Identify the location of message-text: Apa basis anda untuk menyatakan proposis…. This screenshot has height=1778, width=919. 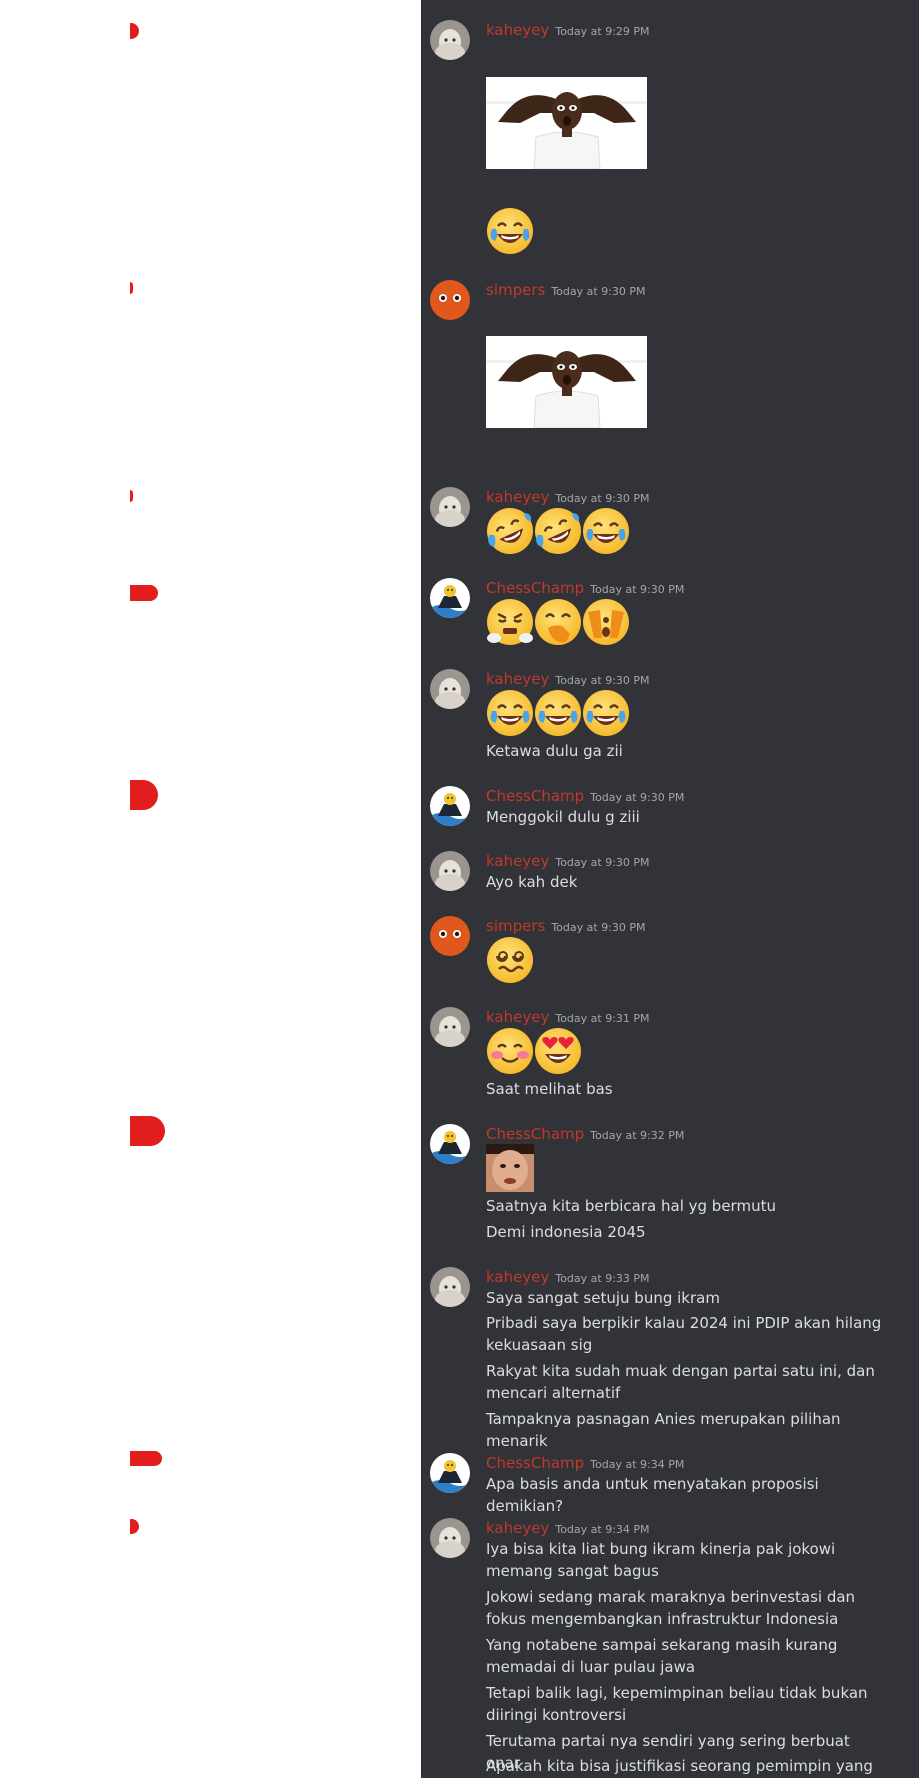
(652, 1495).